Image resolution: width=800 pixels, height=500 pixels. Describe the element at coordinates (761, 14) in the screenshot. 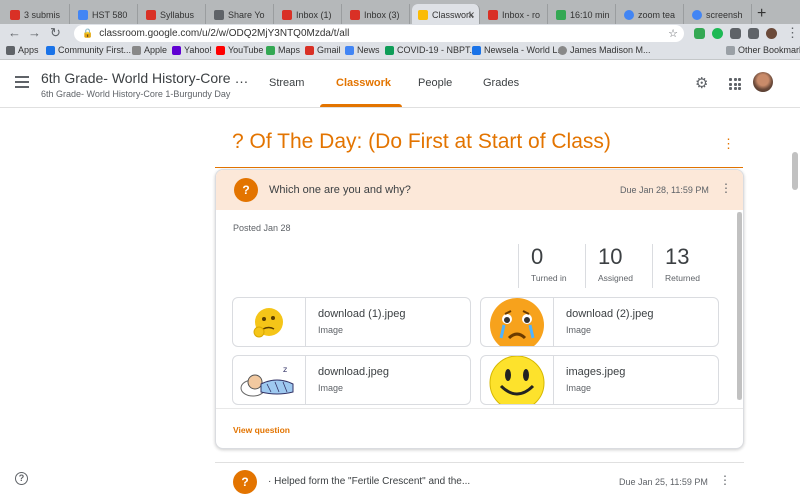

I see `new-tab-icon: +` at that location.